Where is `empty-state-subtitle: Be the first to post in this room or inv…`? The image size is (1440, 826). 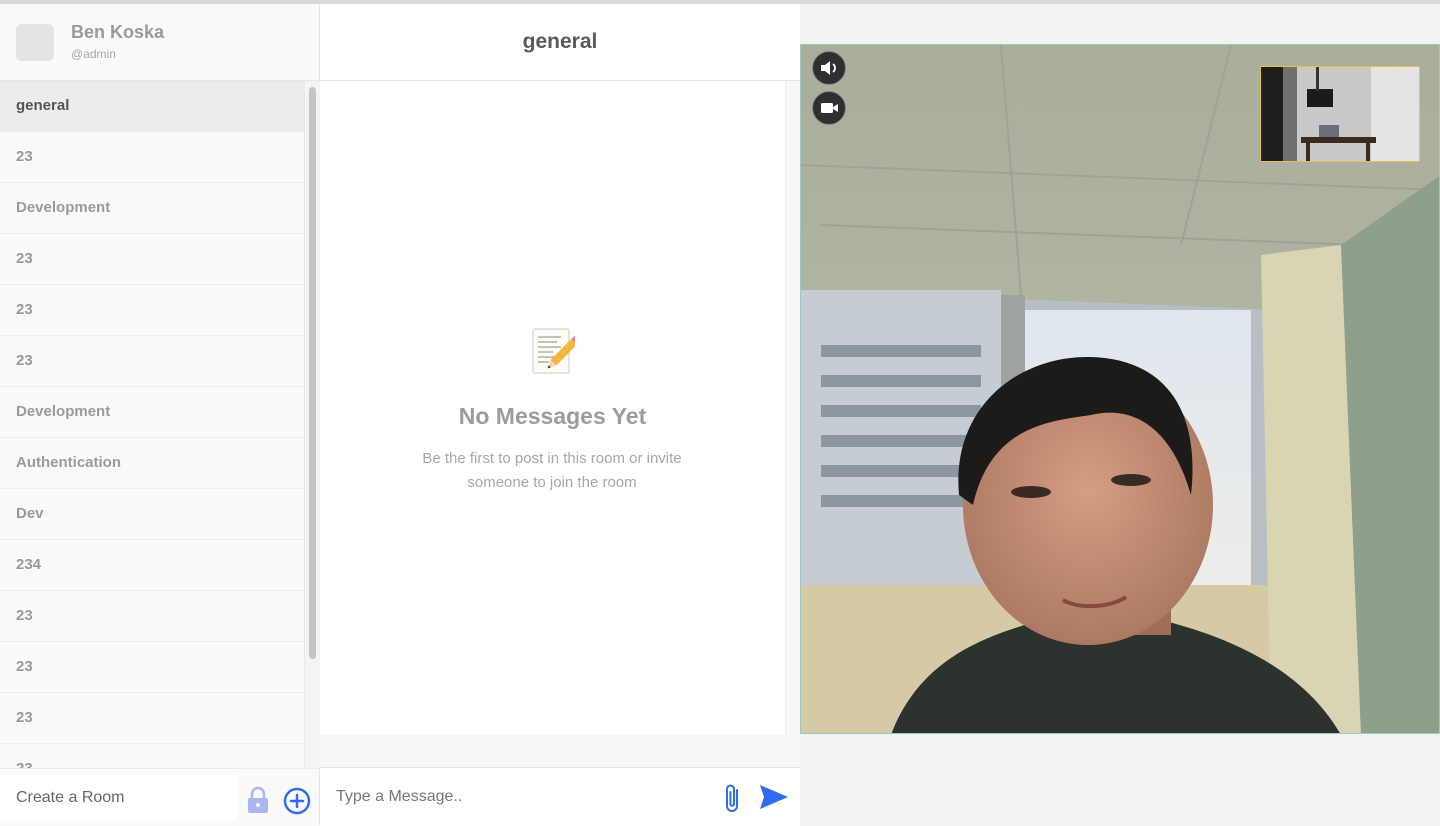 empty-state-subtitle: Be the first to post in this room or inv… is located at coordinates (552, 470).